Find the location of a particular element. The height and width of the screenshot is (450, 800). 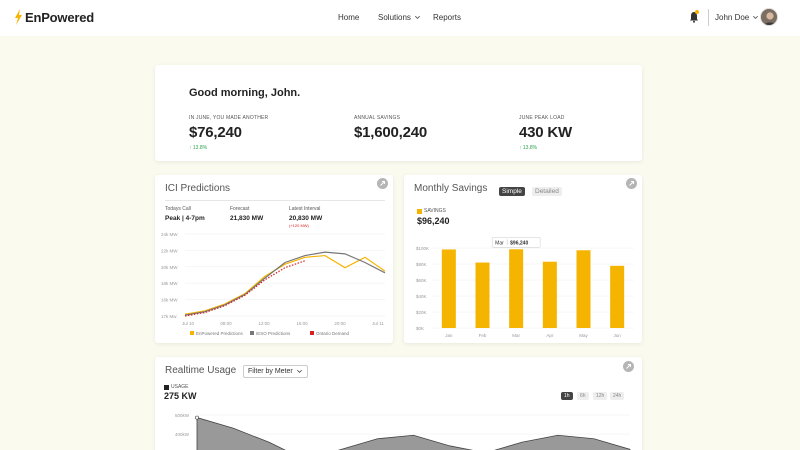

nav-solutions-label: Solutions is located at coordinates (394, 17).